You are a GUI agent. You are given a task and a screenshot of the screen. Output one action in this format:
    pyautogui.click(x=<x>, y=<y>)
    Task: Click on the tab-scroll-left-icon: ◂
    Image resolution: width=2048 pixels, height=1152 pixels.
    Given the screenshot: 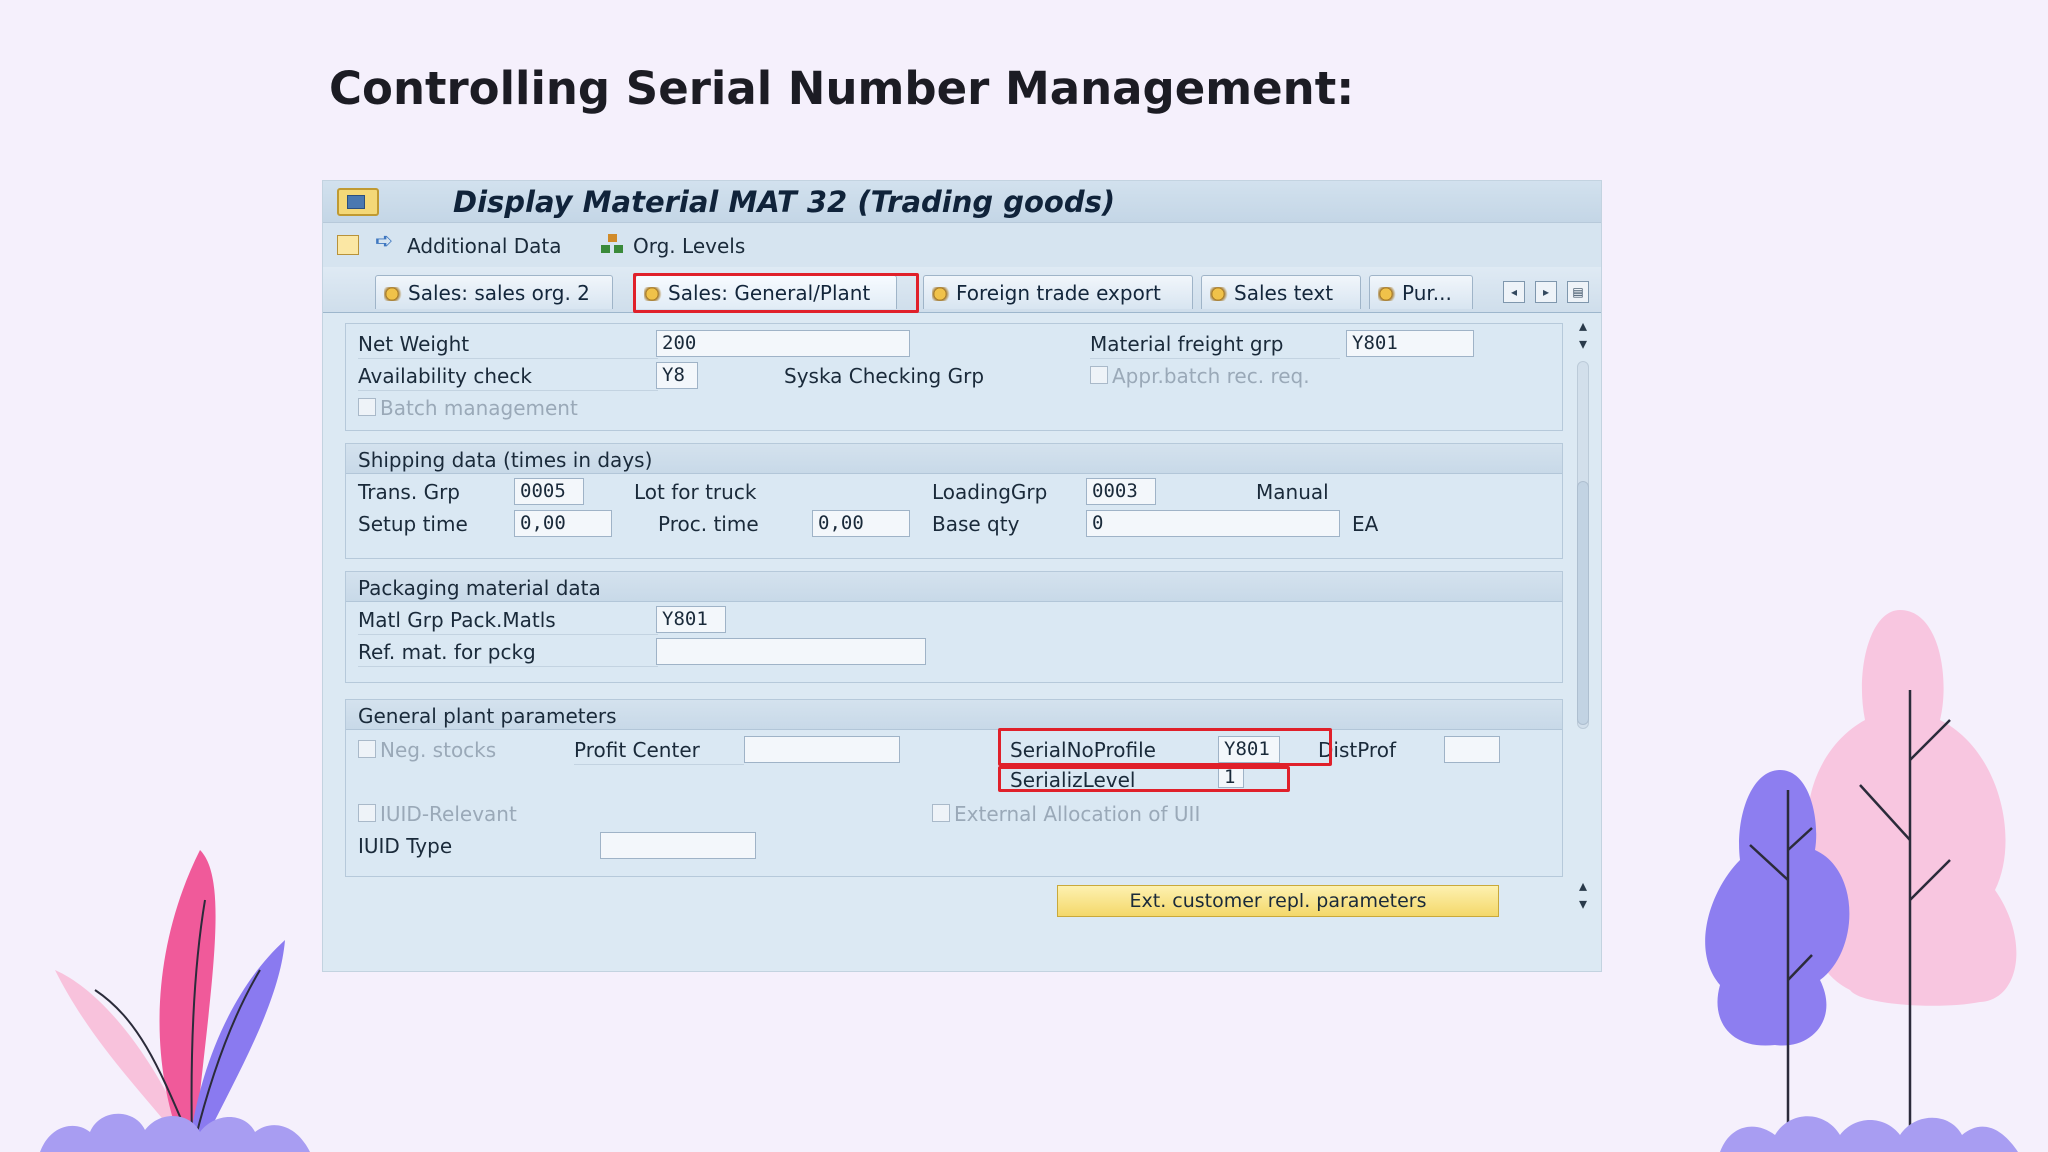 What is the action you would take?
    pyautogui.click(x=1514, y=292)
    